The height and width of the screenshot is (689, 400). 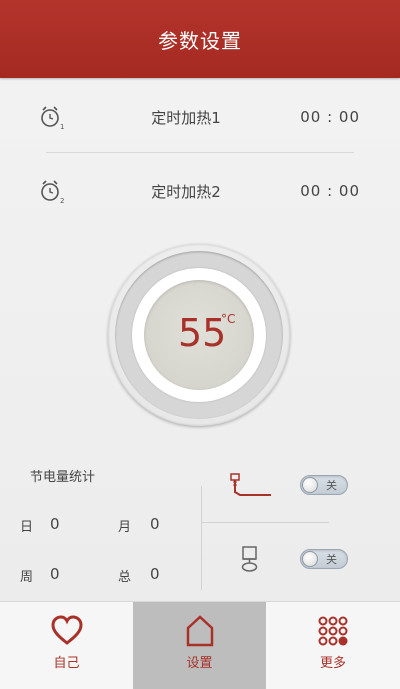 I want to click on stat-week-label: 周, so click(x=27, y=577).